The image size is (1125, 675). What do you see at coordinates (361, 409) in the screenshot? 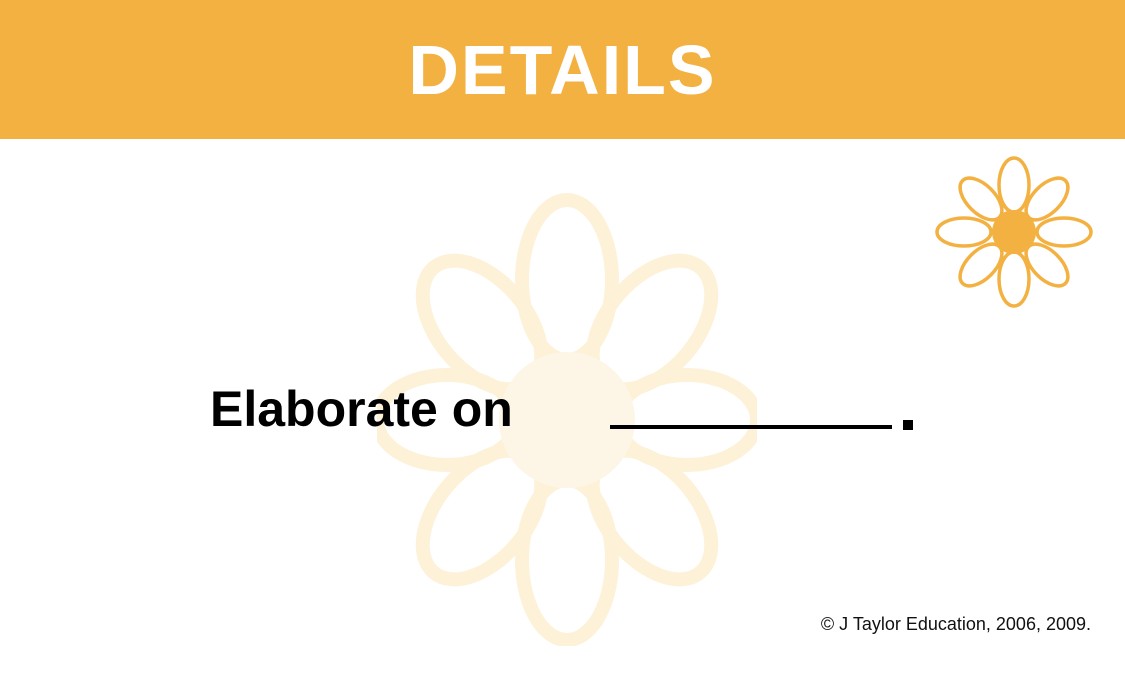
I see `prompt-text: Elaborate on` at bounding box center [361, 409].